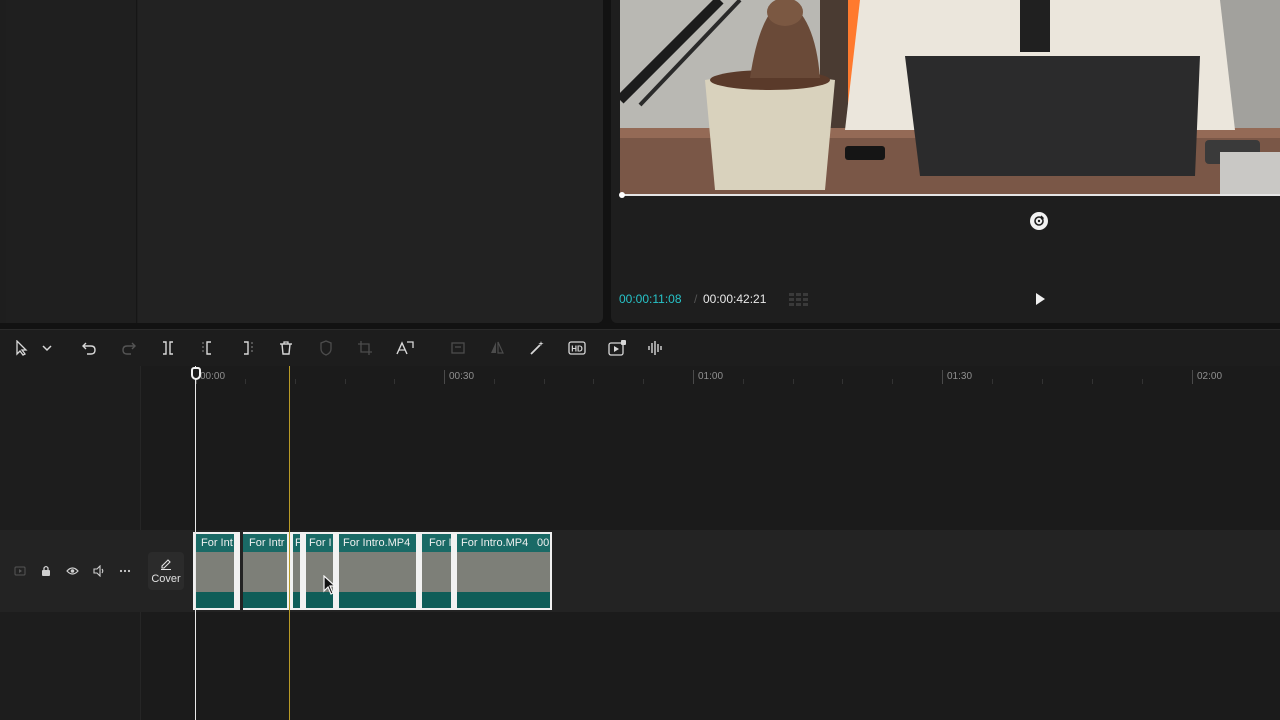 Image resolution: width=1280 pixels, height=720 pixels. Describe the element at coordinates (799, 299) in the screenshot. I see `grid-icon` at that location.